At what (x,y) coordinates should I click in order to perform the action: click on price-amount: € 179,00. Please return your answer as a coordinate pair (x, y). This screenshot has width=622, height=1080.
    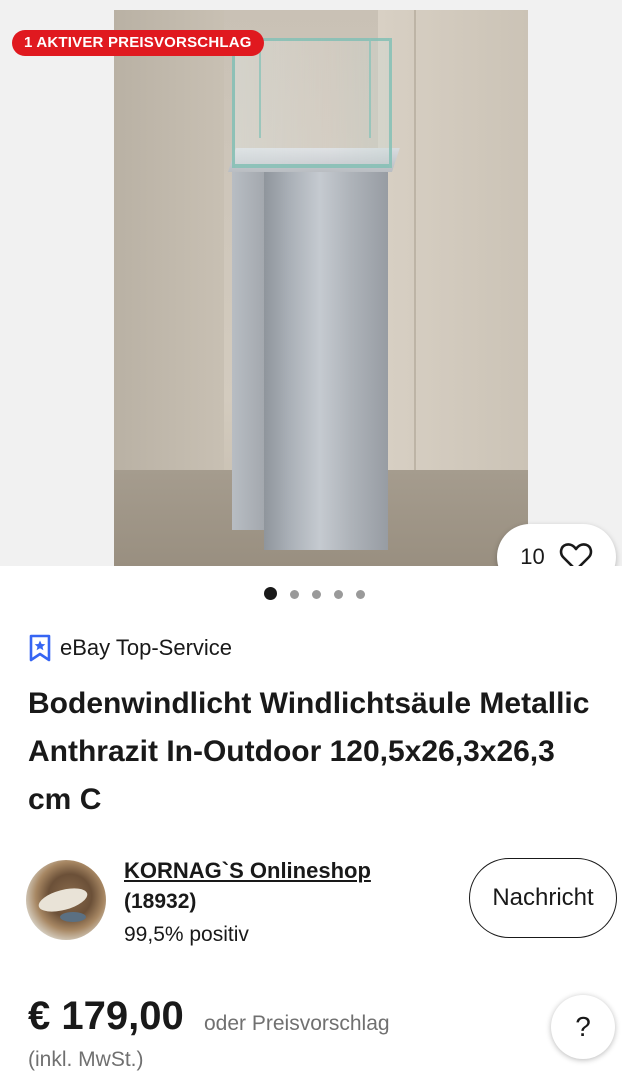
    Looking at the image, I should click on (106, 1016).